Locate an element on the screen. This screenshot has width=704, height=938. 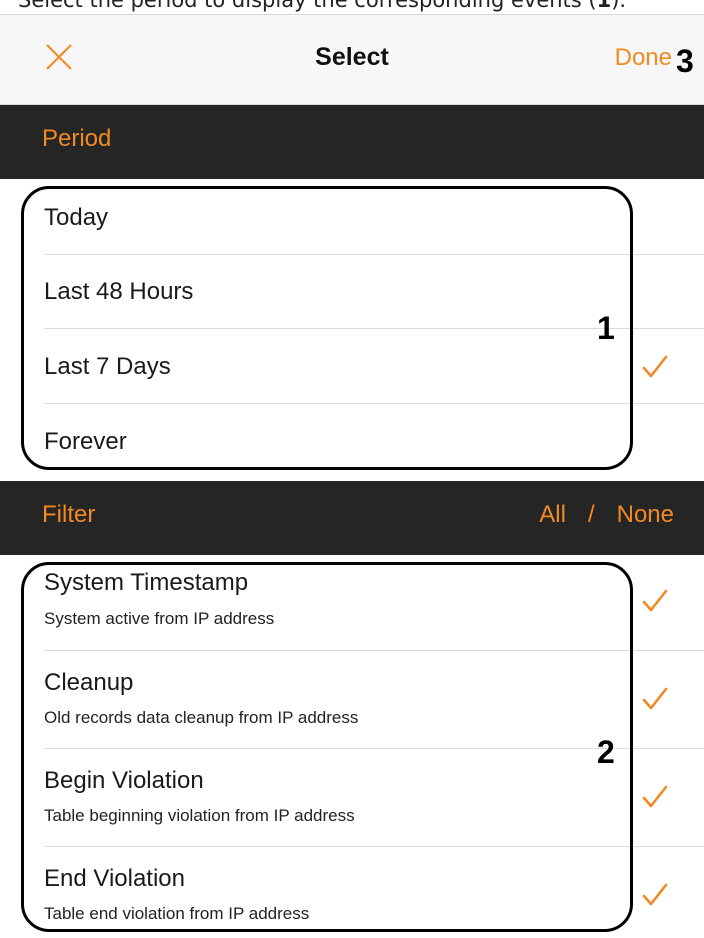
done-button: Done is located at coordinates (643, 58).